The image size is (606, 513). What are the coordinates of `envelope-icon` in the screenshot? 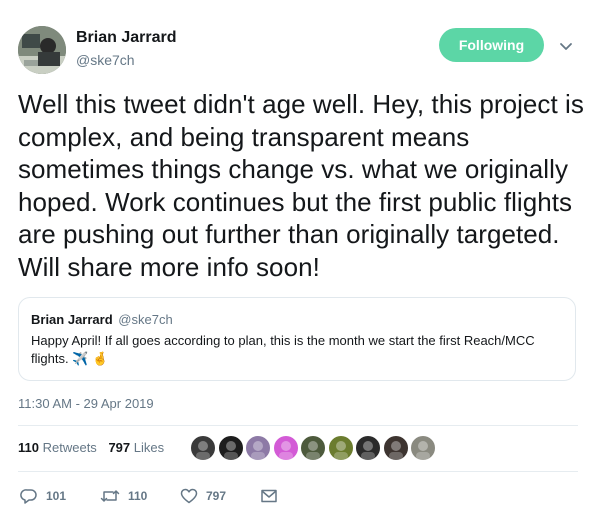 It's located at (269, 496).